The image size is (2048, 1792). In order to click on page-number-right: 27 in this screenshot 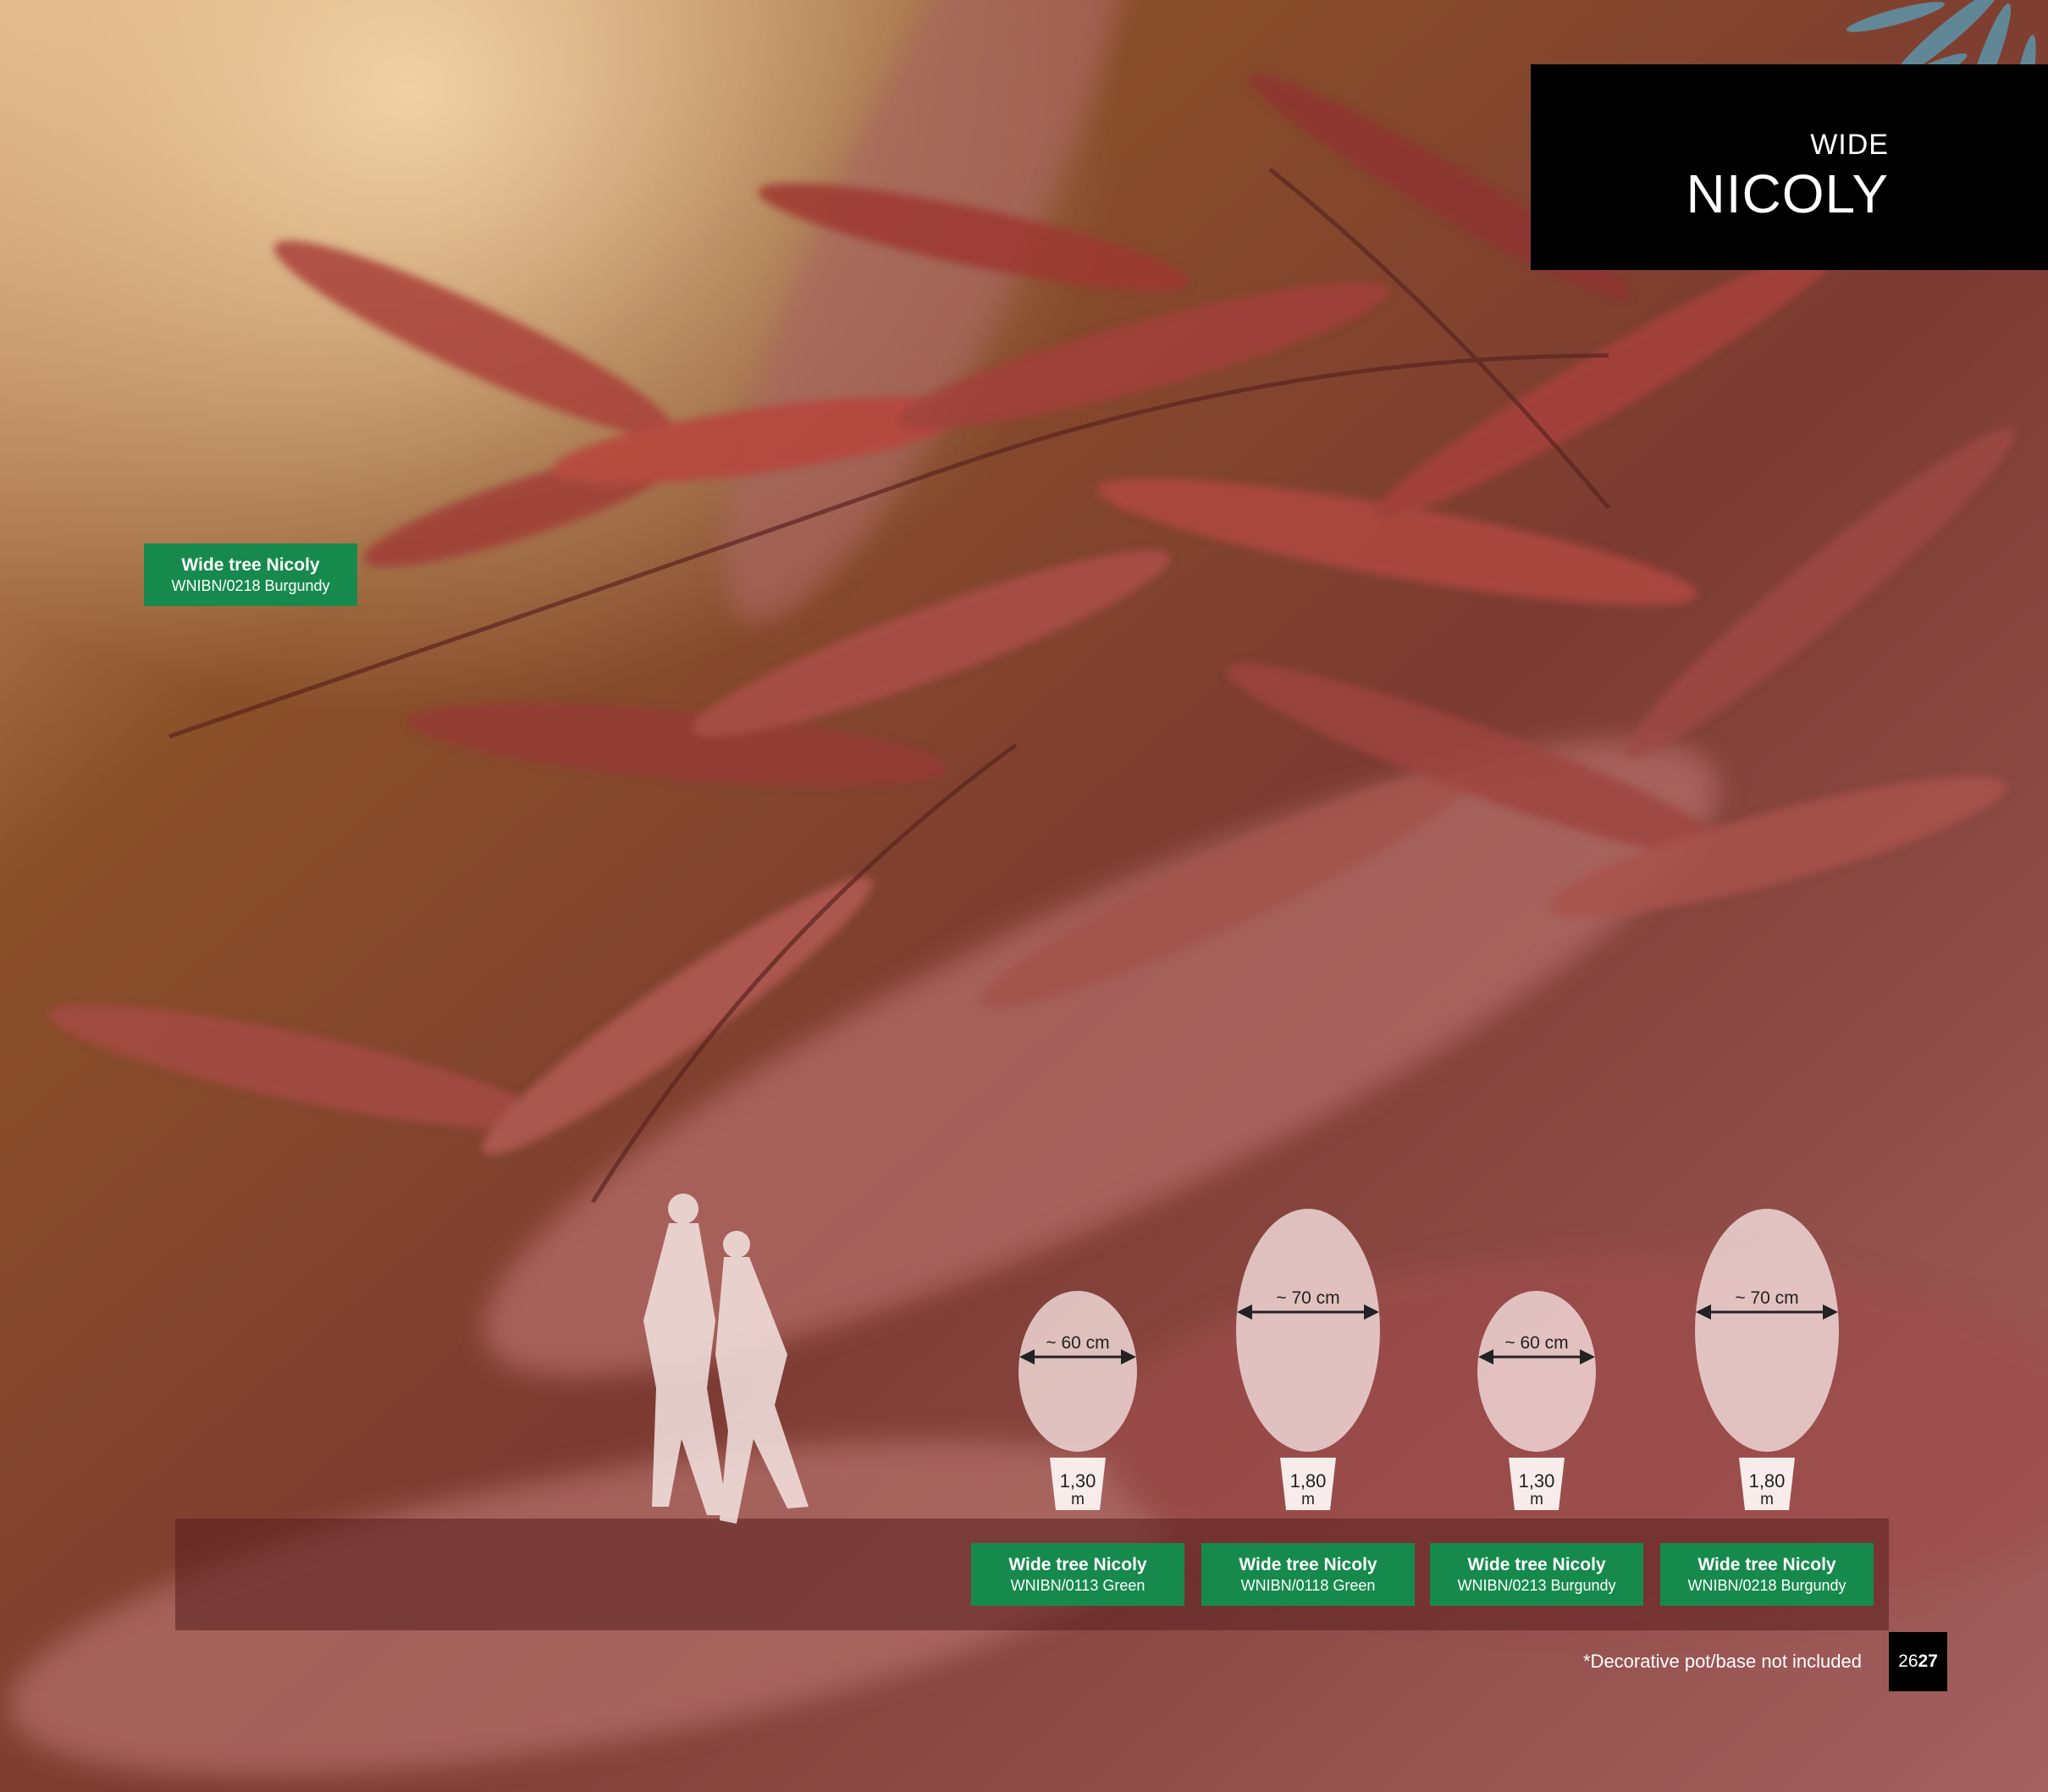, I will do `click(1928, 1661)`.